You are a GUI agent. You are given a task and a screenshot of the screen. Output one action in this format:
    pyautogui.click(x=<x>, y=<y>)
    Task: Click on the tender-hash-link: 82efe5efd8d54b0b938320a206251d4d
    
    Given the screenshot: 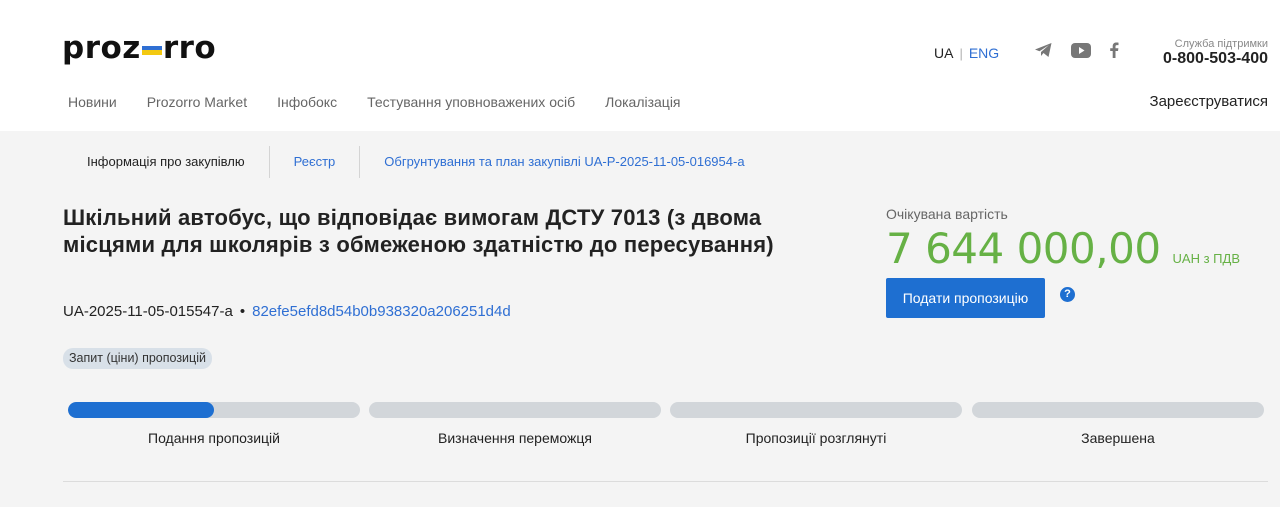 What is the action you would take?
    pyautogui.click(x=381, y=311)
    